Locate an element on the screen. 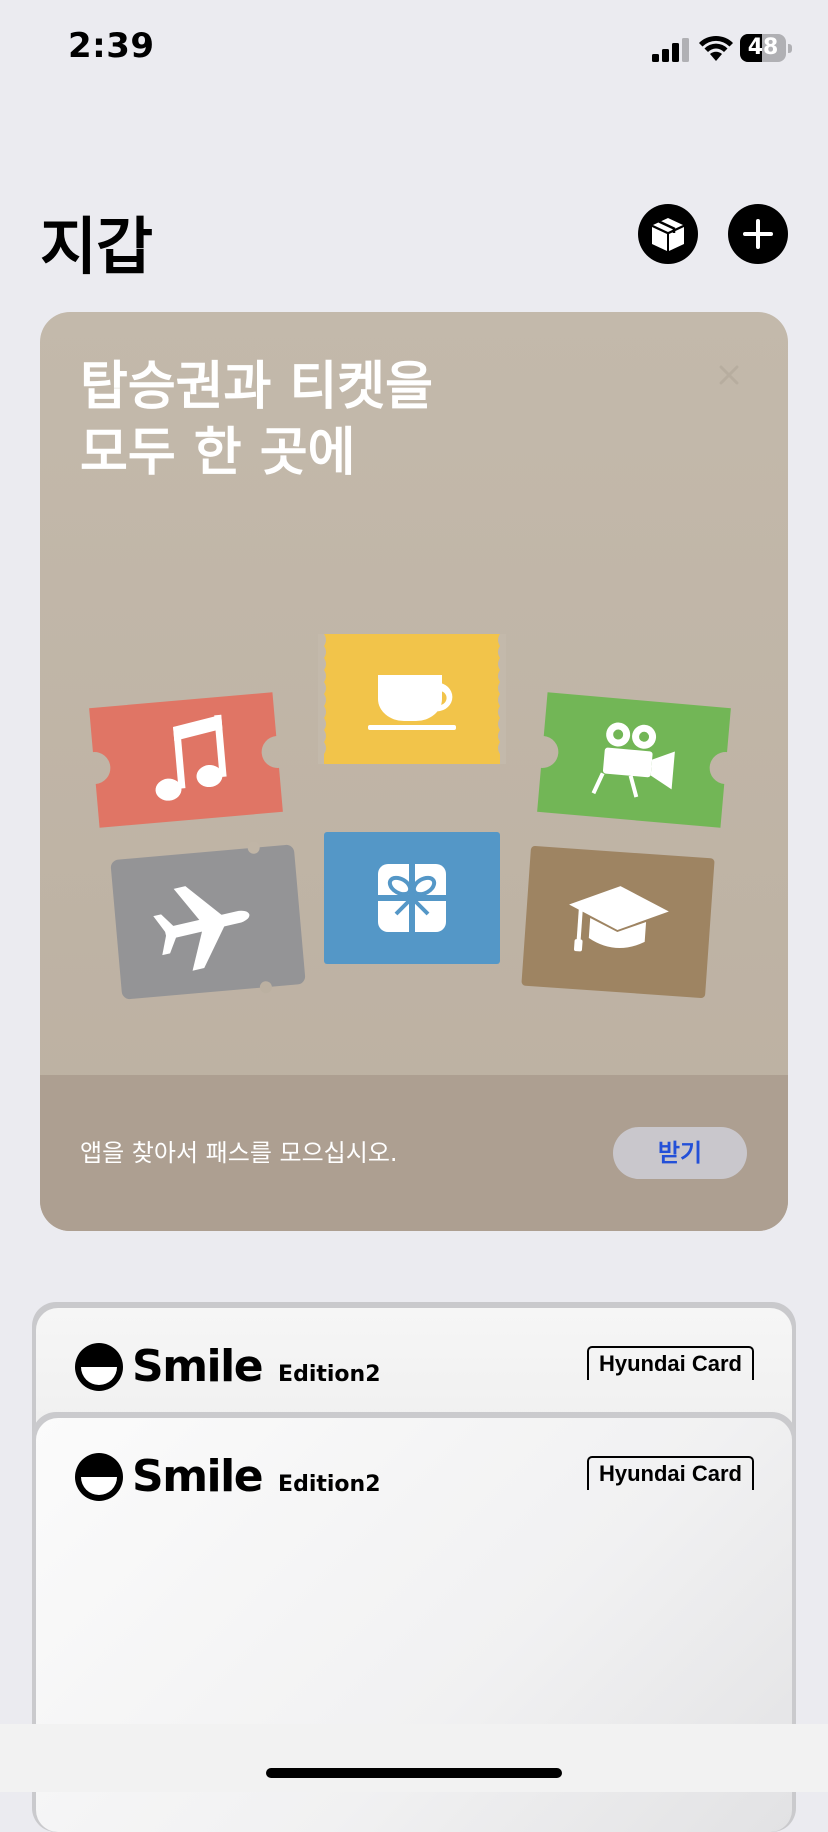 Image resolution: width=828 pixels, height=1832 pixels. battery-tip is located at coordinates (790, 48).